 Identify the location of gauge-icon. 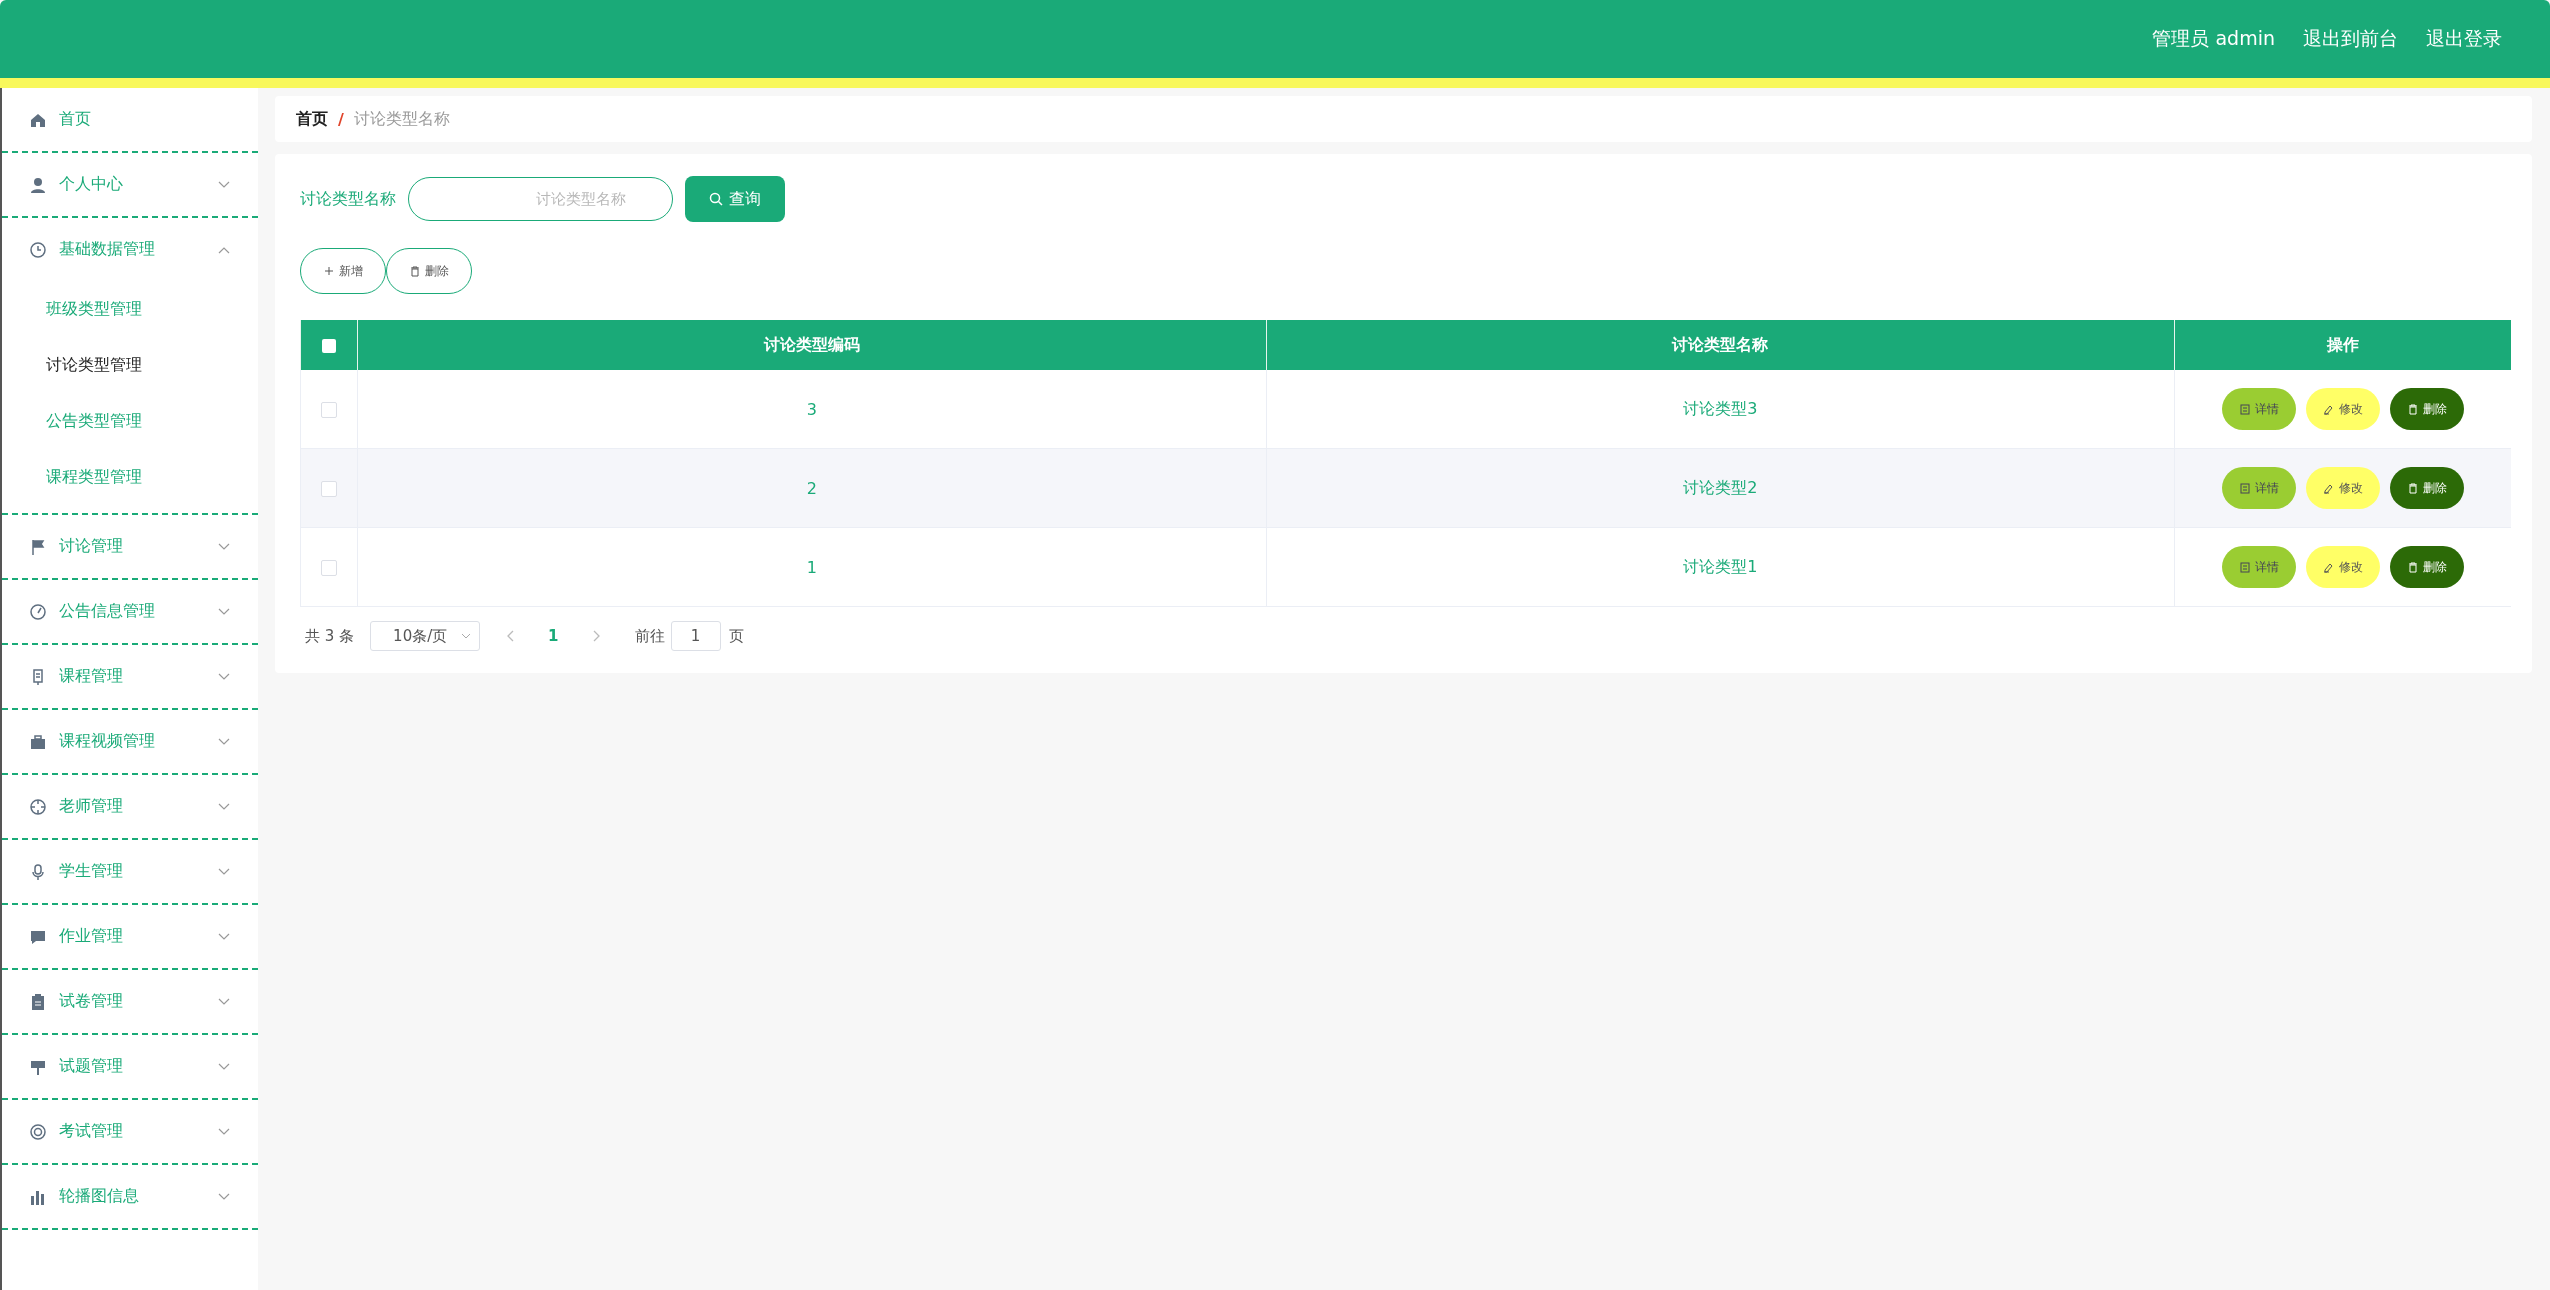
(38, 611).